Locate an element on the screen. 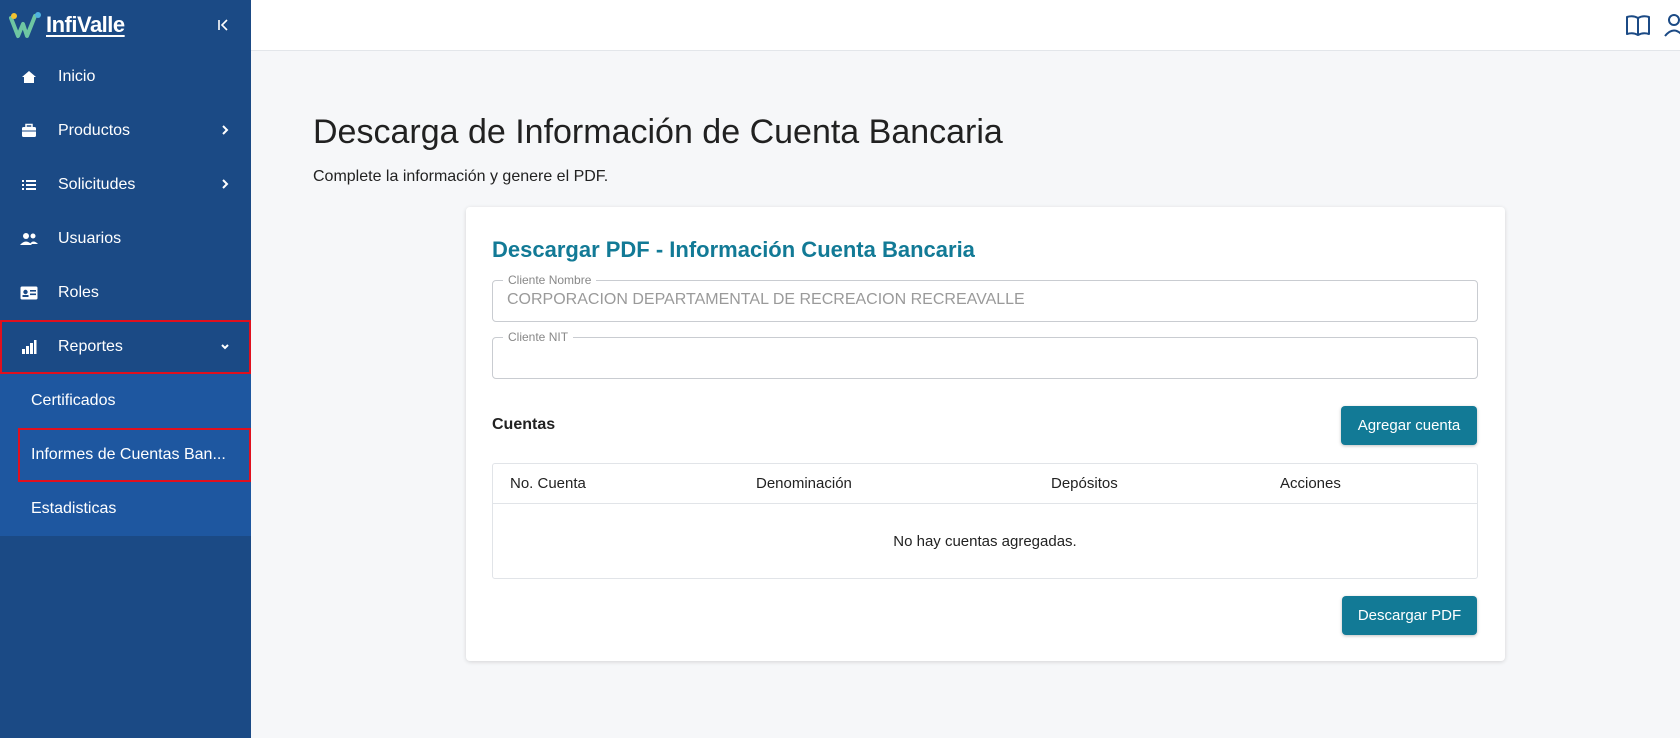 The height and width of the screenshot is (738, 1680). sidebar-item-productos: Productos is located at coordinates (125, 131).